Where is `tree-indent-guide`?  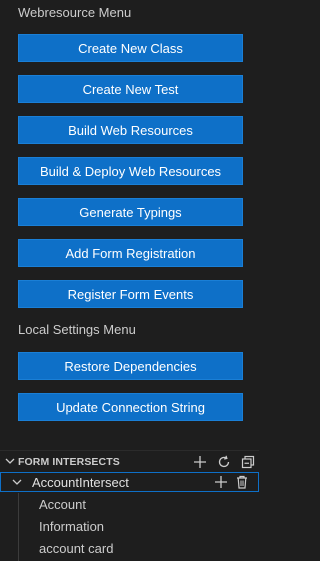
tree-indent-guide is located at coordinates (18, 527).